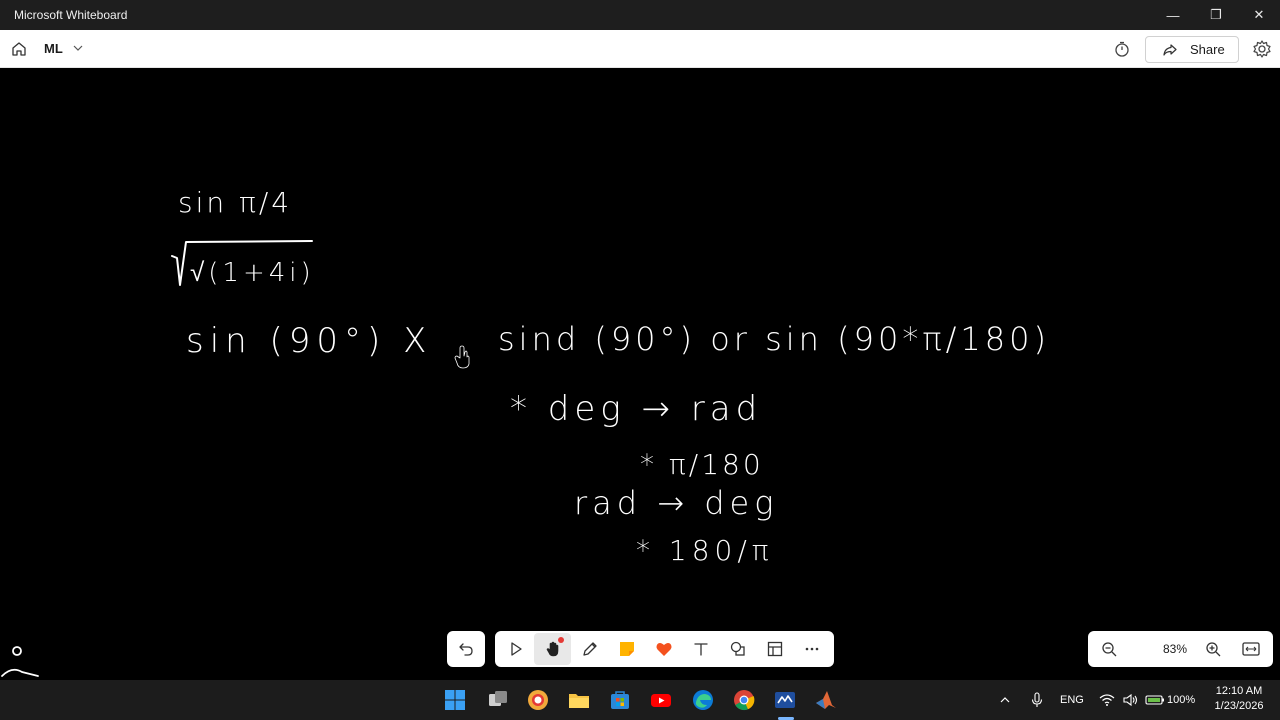 This screenshot has height=720, width=1280. I want to click on zoom-controls: 83%, so click(1180, 649).